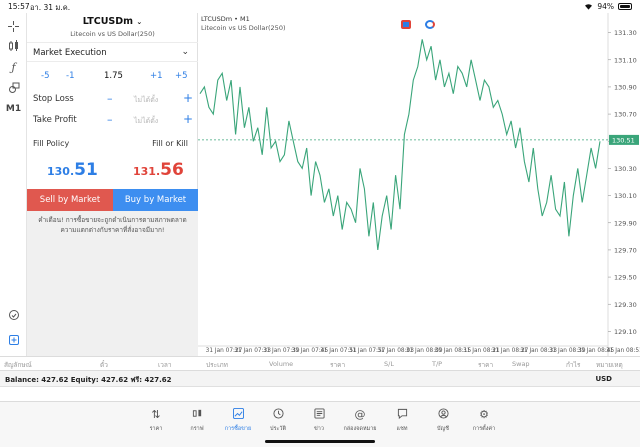 This screenshot has width=640, height=447. Describe the element at coordinates (625, 250) in the screenshot. I see `y-tick-label: 129.70` at that location.